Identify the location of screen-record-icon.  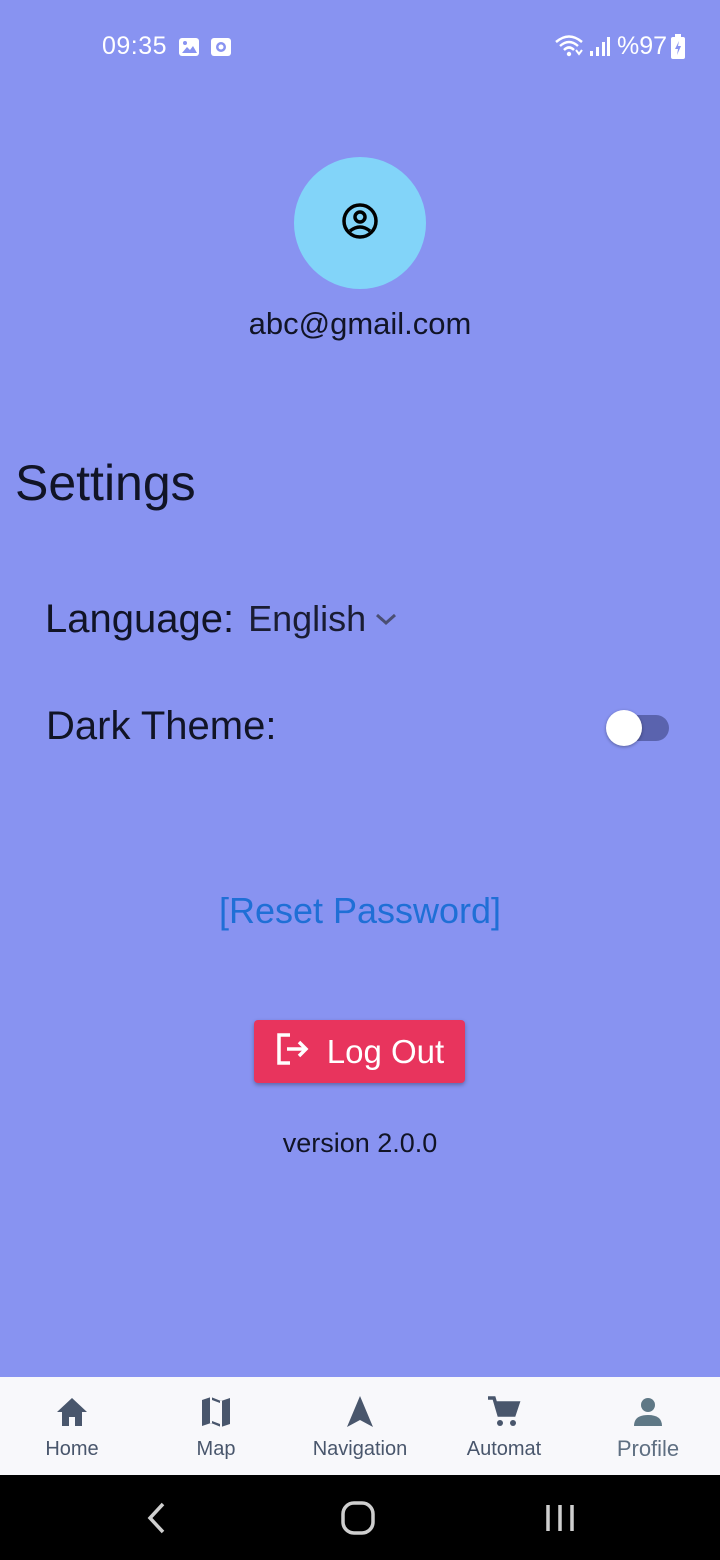
(221, 49).